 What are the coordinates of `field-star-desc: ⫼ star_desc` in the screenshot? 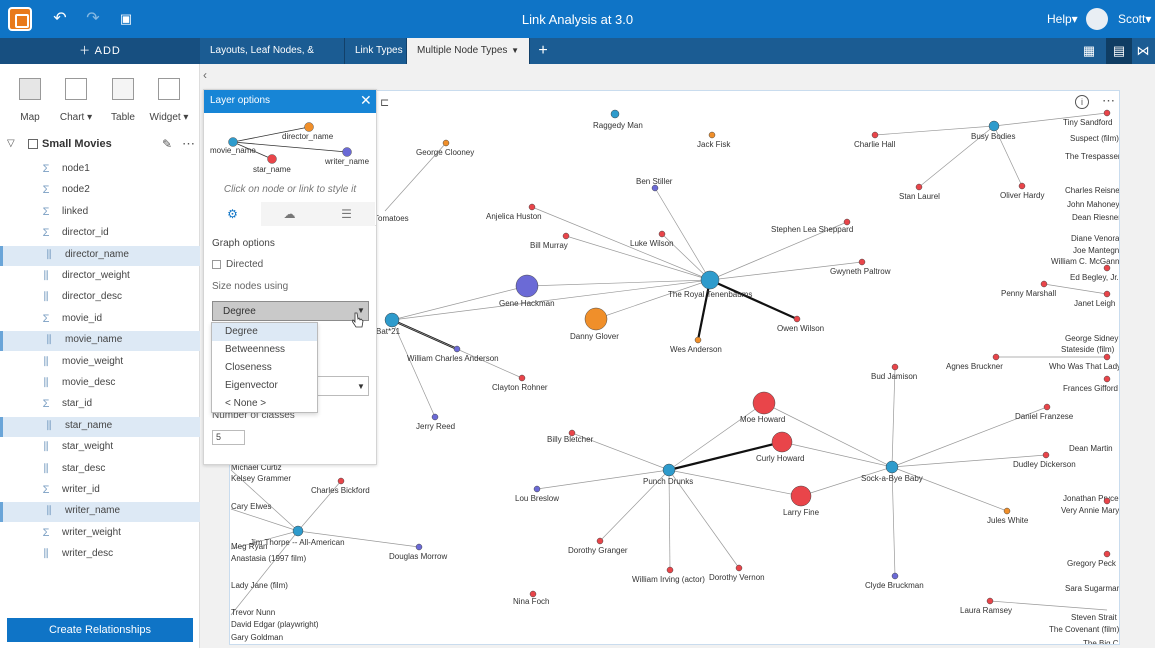 It's located at (100, 470).